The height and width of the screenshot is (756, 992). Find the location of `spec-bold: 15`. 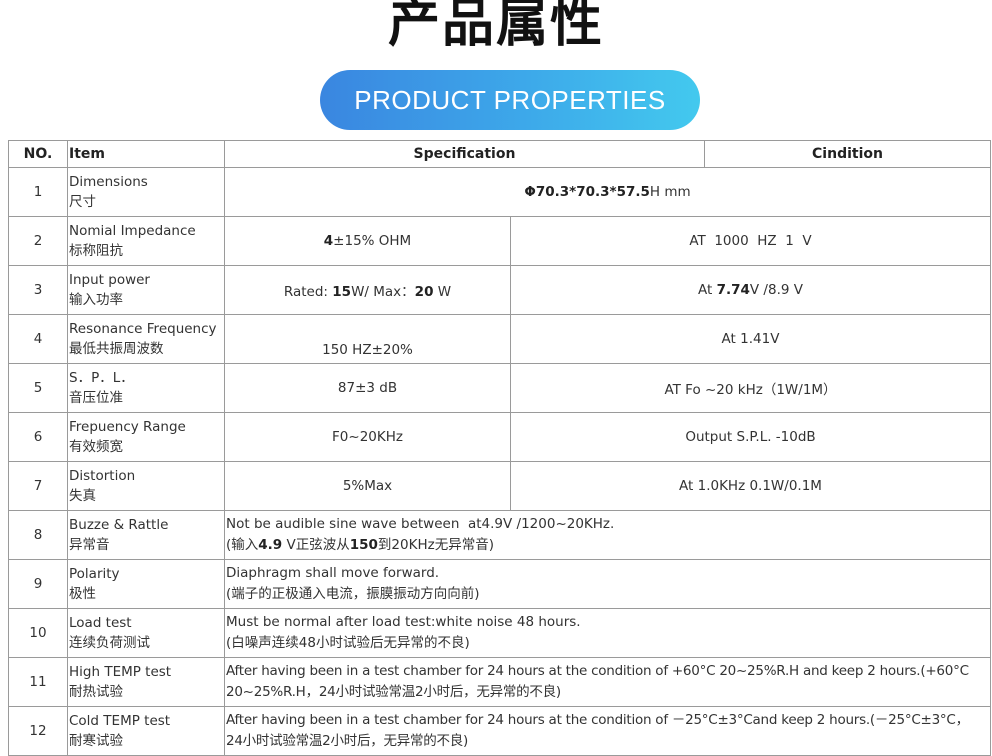

spec-bold: 15 is located at coordinates (342, 292).